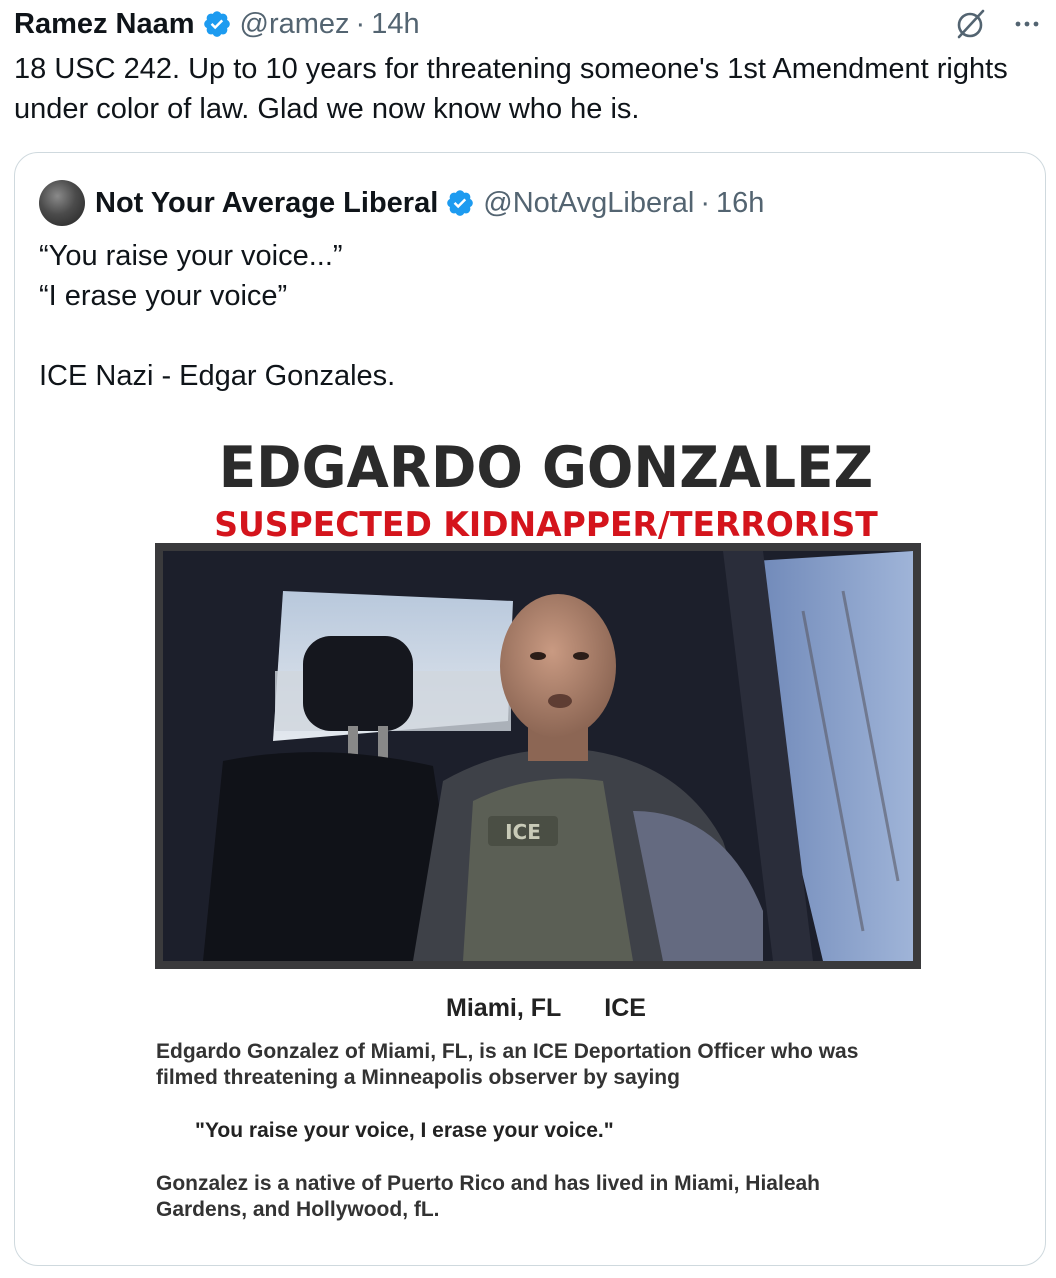 This screenshot has width=1056, height=1278. Describe the element at coordinates (519, 336) in the screenshot. I see `quoted-text-line` at that location.